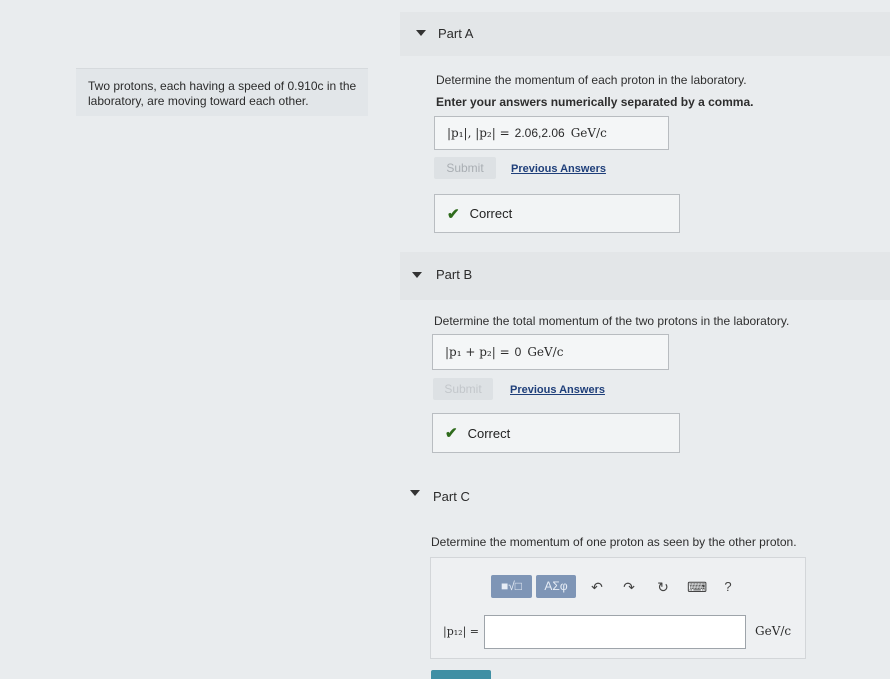  Describe the element at coordinates (557, 390) in the screenshot. I see `part-b-previous-answers-link: Previous Answers` at that location.